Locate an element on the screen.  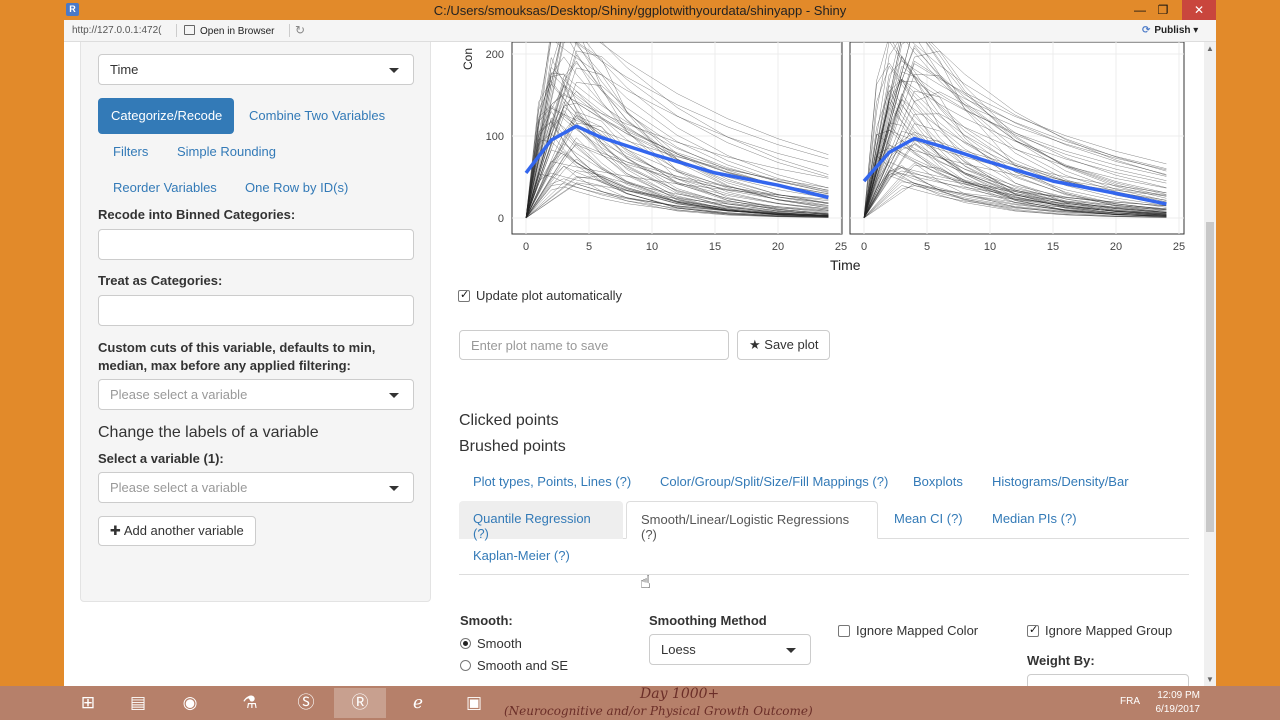
ignore-mapped-color-checkbox: Ignore Mapped Color is located at coordinates (908, 630).